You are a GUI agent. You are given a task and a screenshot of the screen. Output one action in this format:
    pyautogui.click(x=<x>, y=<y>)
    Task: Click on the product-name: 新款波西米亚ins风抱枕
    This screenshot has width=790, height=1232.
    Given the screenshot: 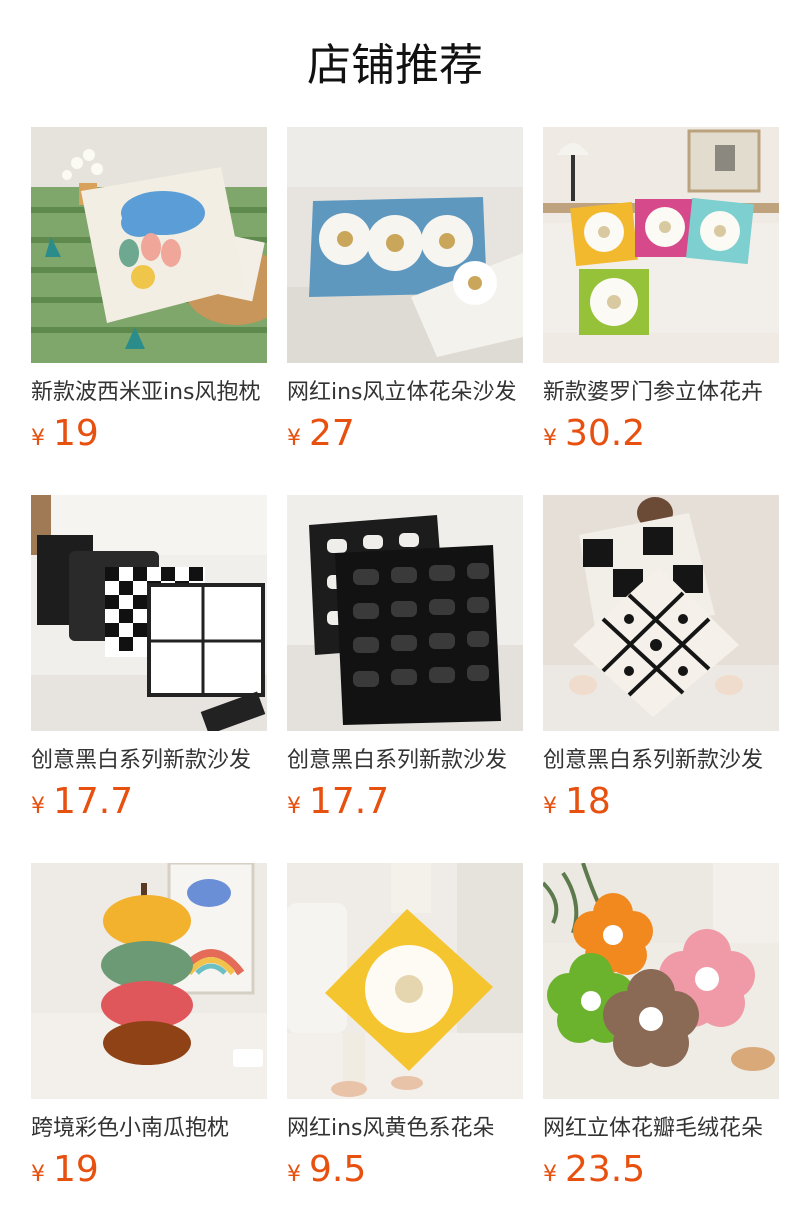 What is the action you would take?
    pyautogui.click(x=149, y=393)
    